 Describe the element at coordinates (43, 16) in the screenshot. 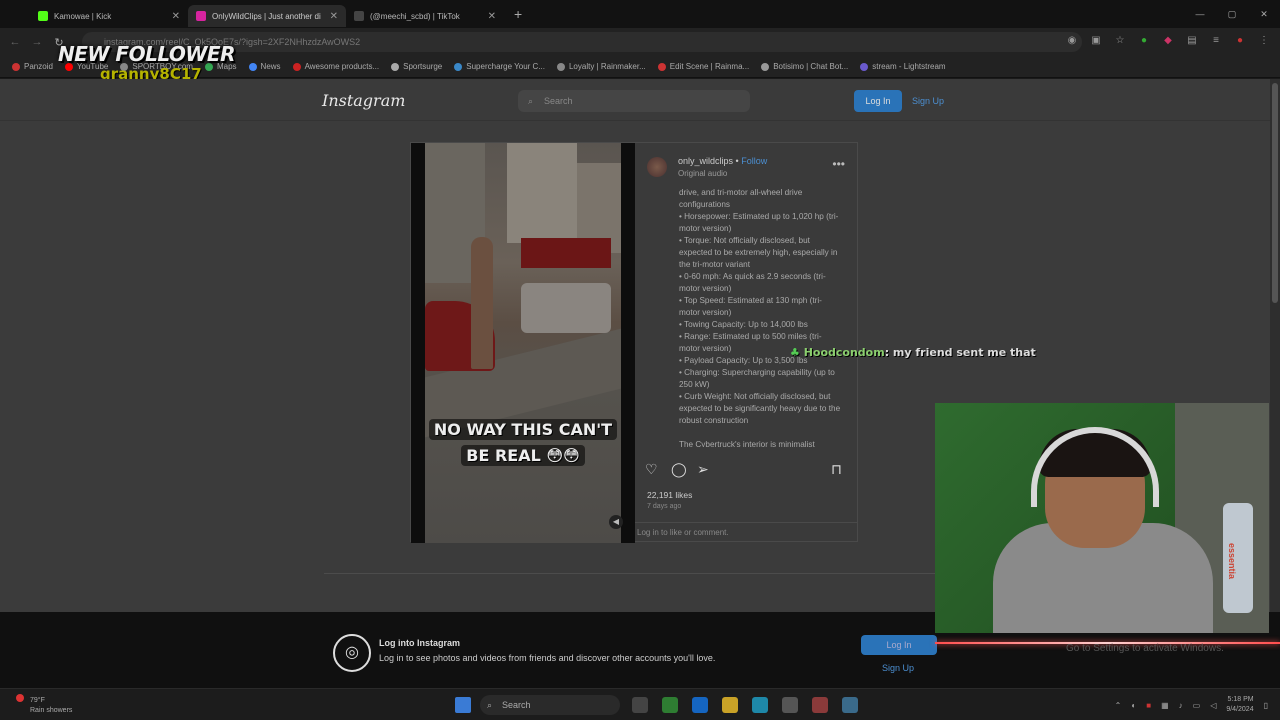

I see `kick-icon` at that location.